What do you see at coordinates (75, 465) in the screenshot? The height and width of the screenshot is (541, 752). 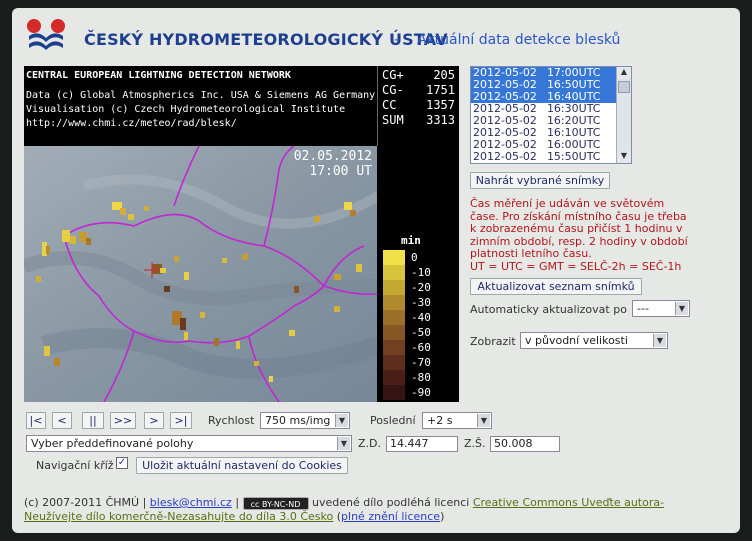 I see `navigation-cross-label: Navigační kříž` at bounding box center [75, 465].